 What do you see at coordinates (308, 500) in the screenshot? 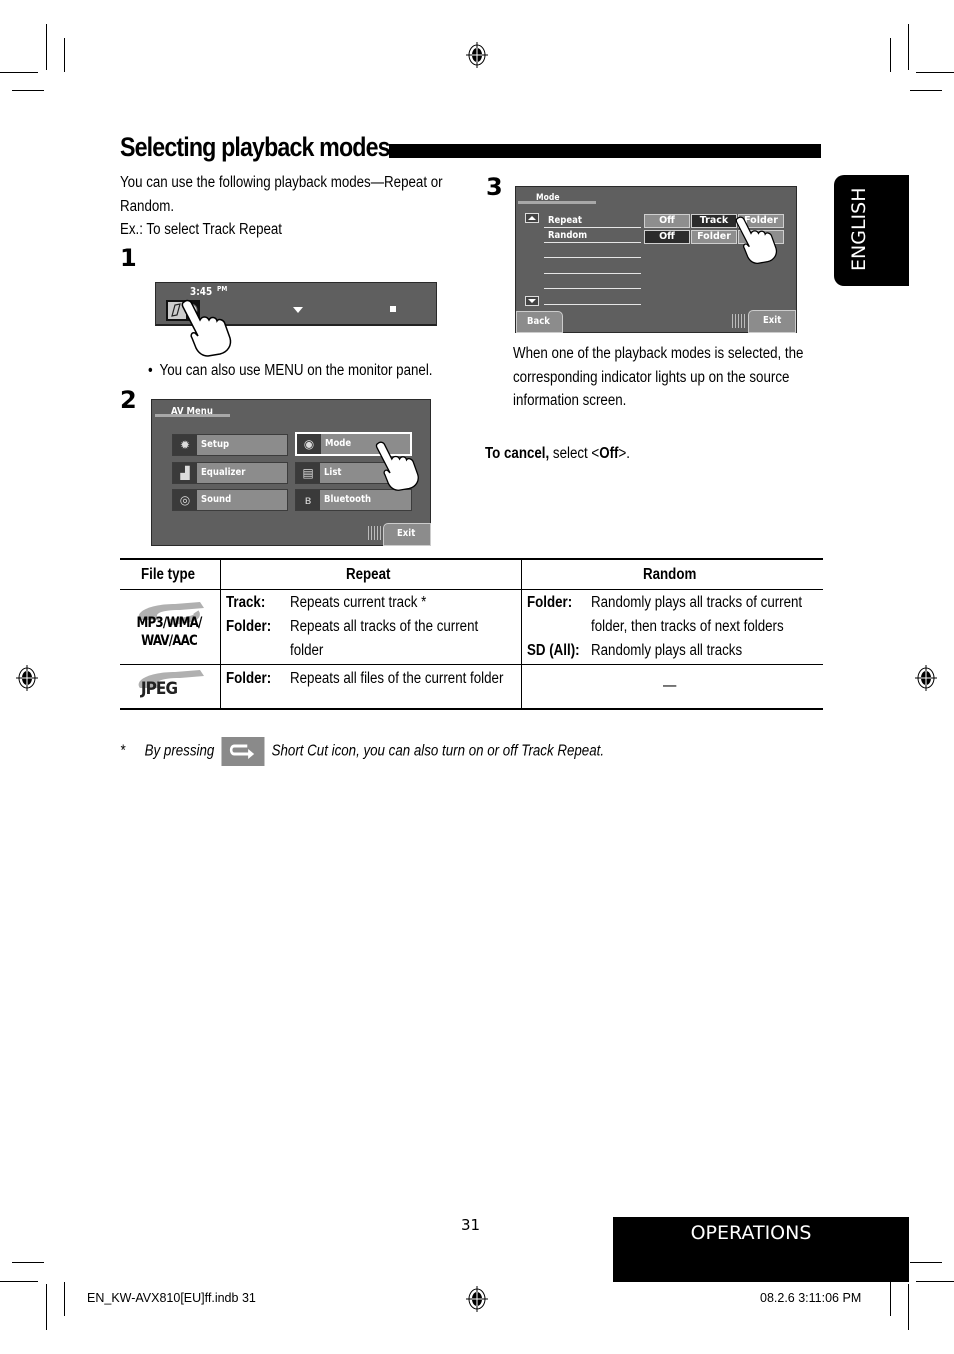
I see `bluetooth-icon: ʙ` at bounding box center [308, 500].